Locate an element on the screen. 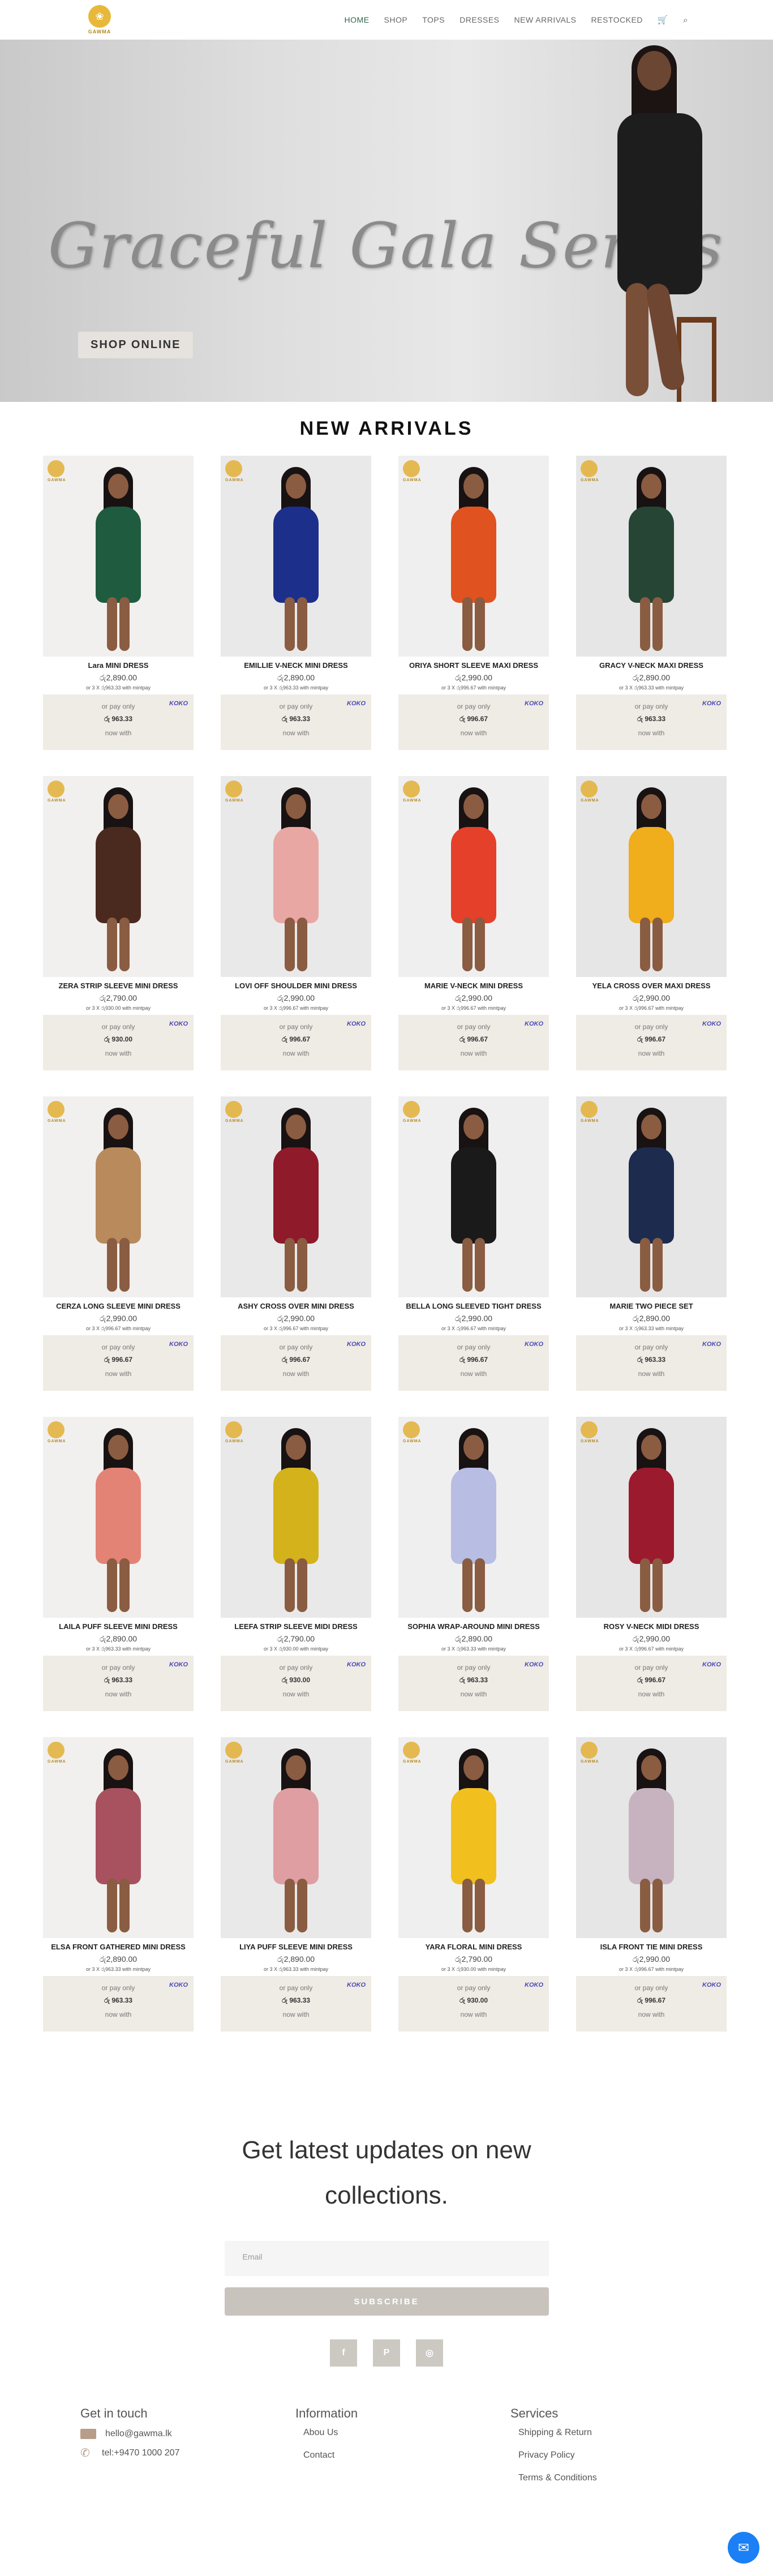 This screenshot has width=773, height=2576. product-name: GRACY V-NECK MAXI DRESS is located at coordinates (652, 665).